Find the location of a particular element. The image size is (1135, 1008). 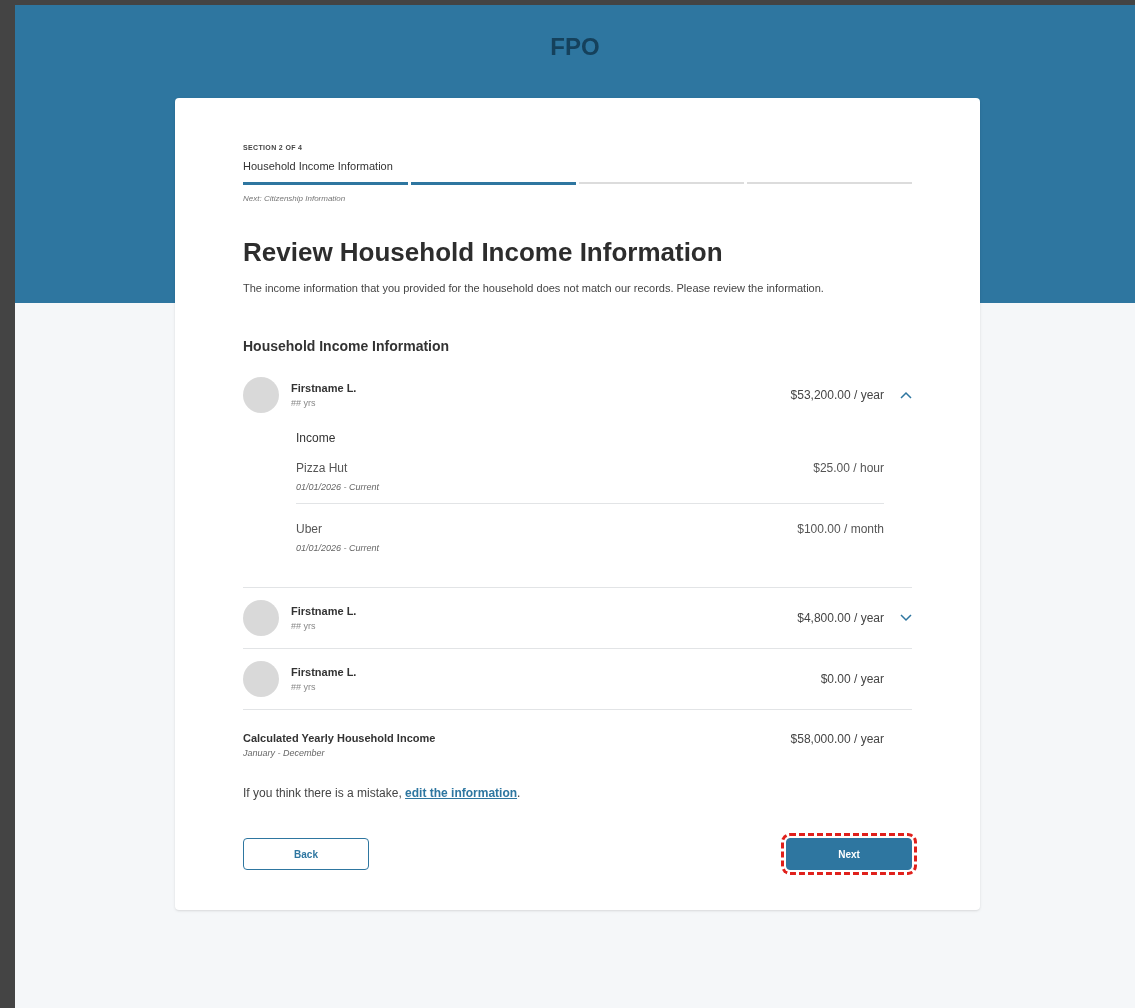

income-section-title: Household Income Information is located at coordinates (347, 346).